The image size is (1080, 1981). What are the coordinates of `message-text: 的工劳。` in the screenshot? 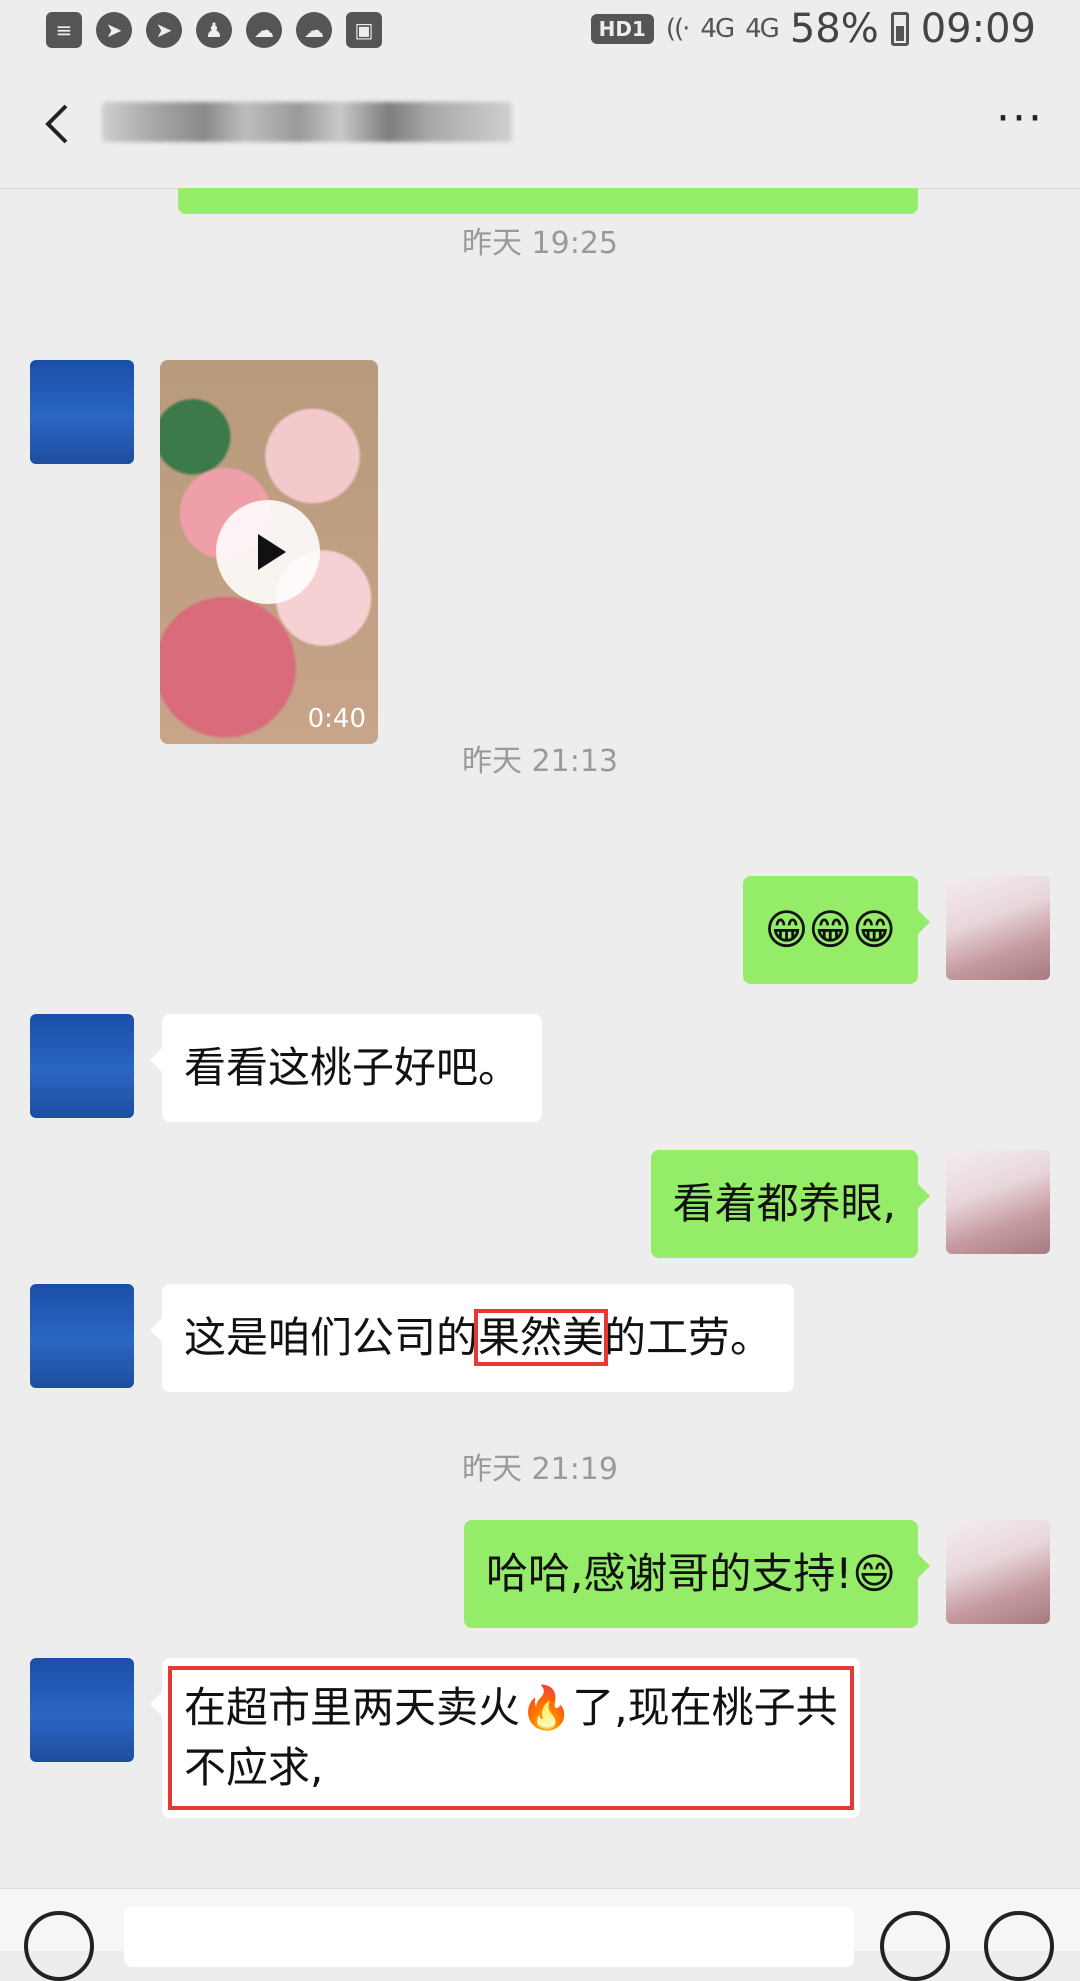 It's located at (688, 1337).